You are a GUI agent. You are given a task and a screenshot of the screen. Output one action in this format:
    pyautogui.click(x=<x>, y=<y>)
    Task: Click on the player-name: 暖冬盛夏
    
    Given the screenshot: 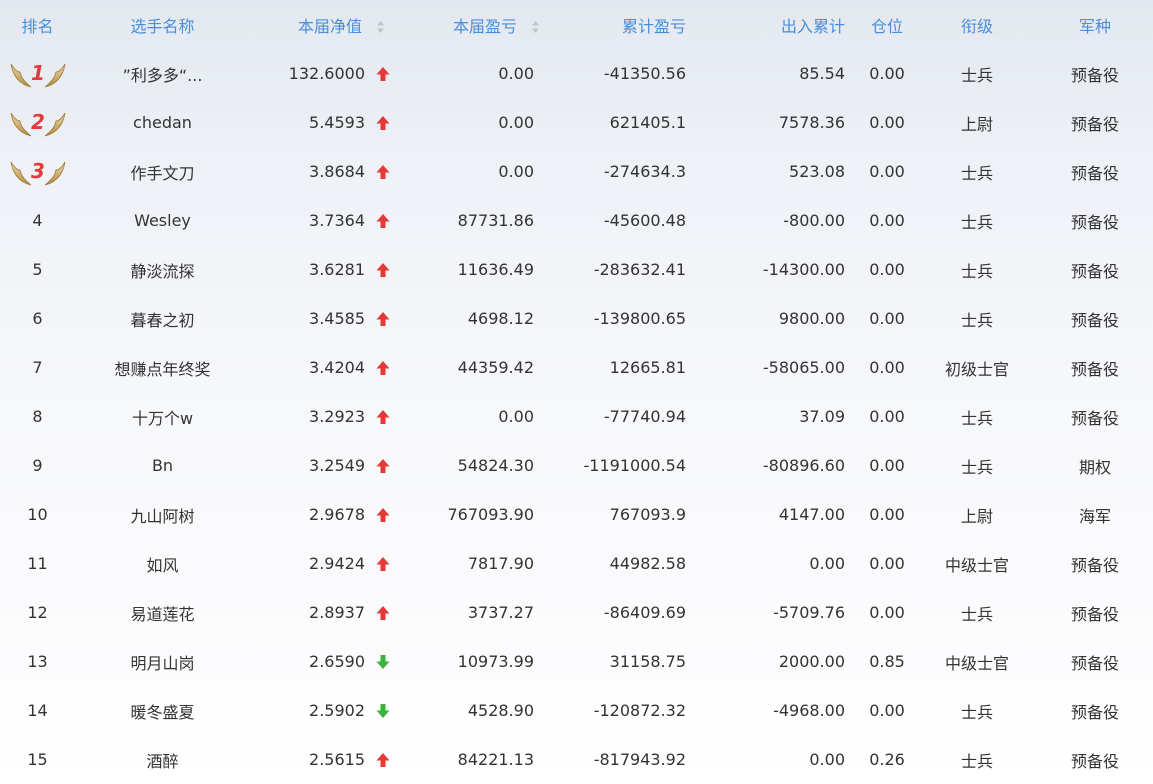 What is the action you would take?
    pyautogui.click(x=162, y=710)
    